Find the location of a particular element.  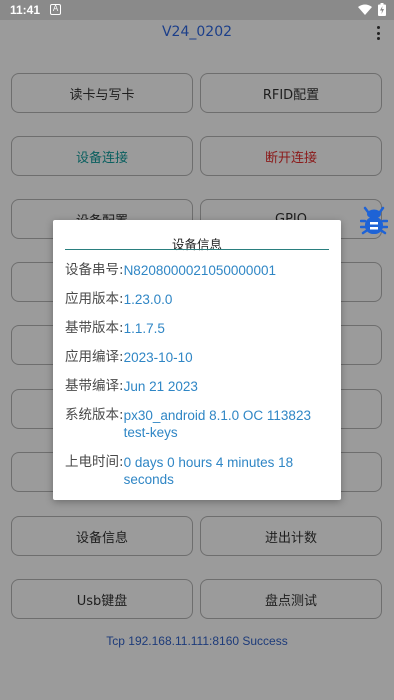

status-bar: 11:41 A is located at coordinates (197, 10).